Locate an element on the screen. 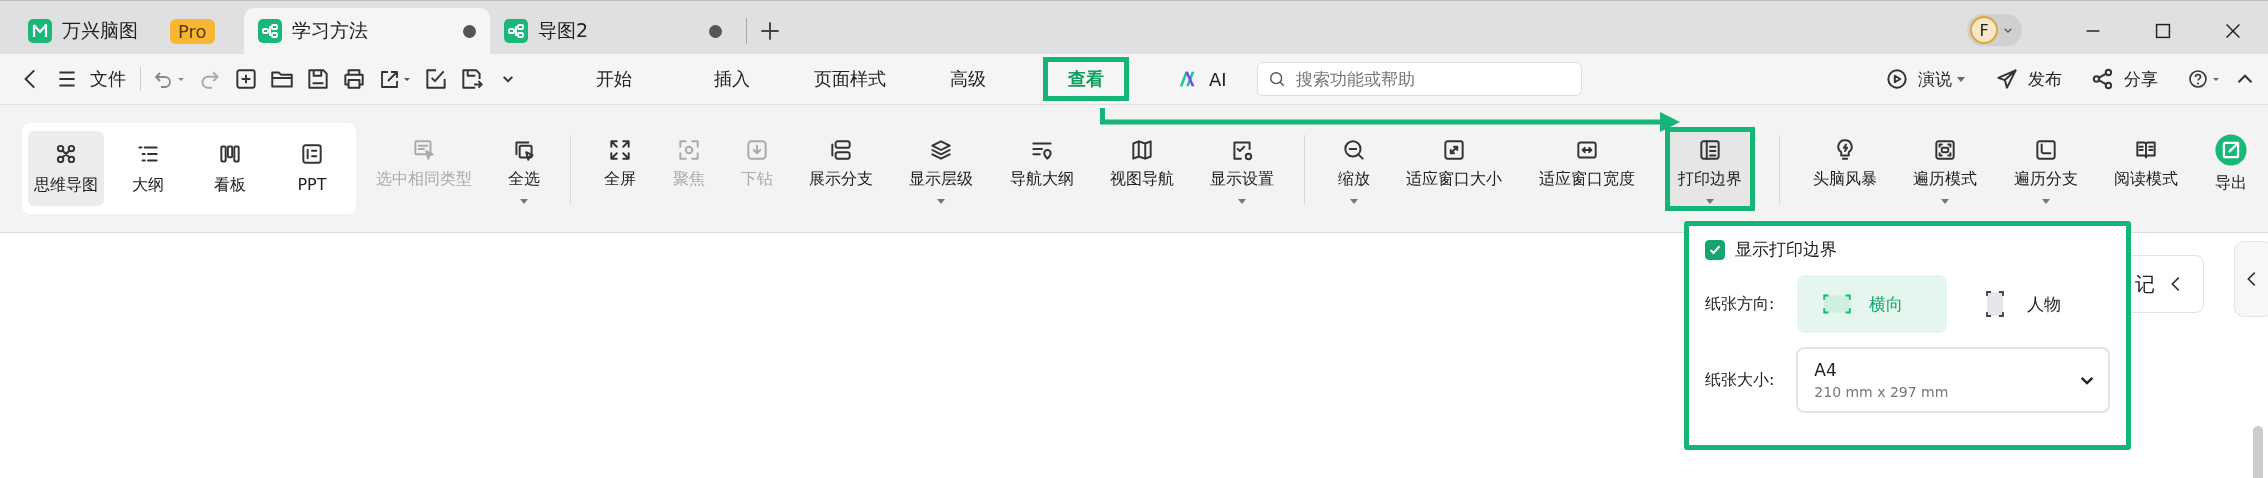 The height and width of the screenshot is (478, 2268). ribbon-button: 导出 is located at coordinates (2230, 168).